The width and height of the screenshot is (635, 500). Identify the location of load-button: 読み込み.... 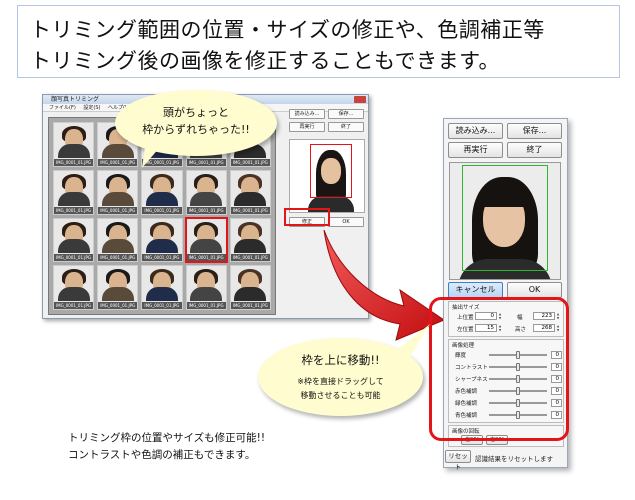
(475, 131).